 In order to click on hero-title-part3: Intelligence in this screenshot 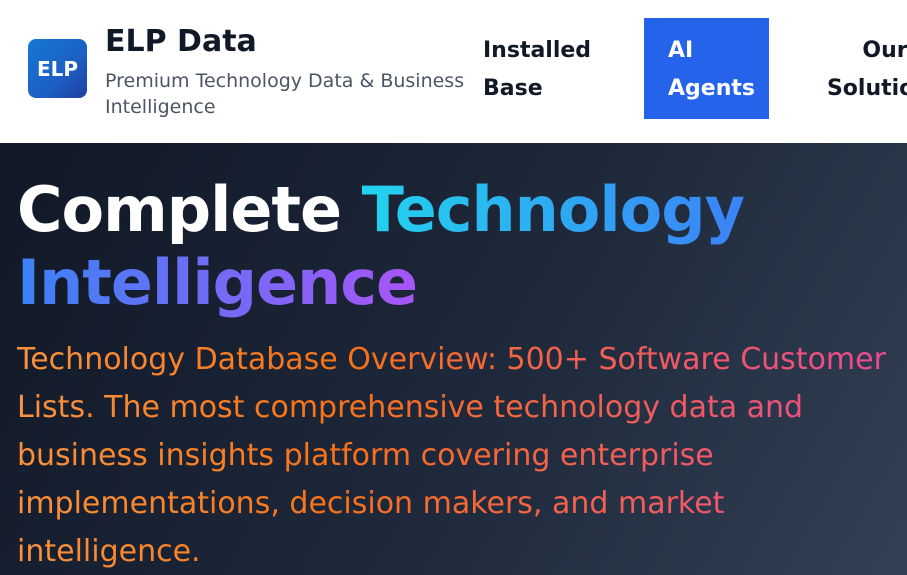, I will do `click(217, 282)`.